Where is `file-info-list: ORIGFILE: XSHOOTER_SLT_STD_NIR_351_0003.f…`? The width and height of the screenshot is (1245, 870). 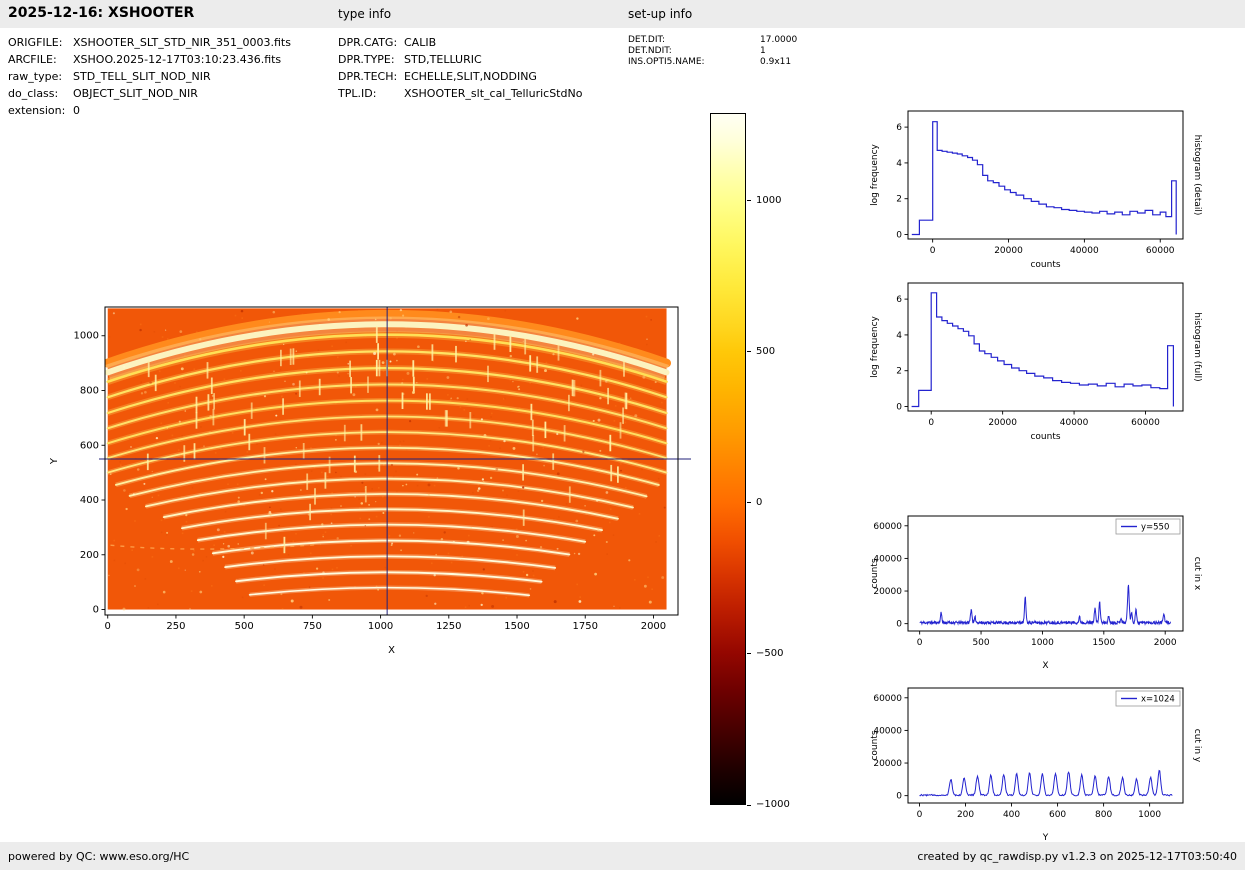 file-info-list: ORIGFILE: XSHOOTER_SLT_STD_NIR_351_0003.f… is located at coordinates (149, 76).